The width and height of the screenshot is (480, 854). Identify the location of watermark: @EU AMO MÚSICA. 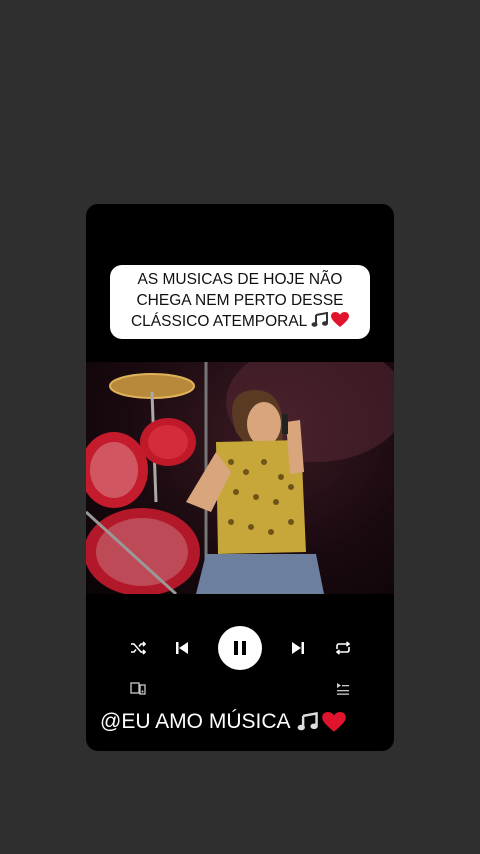
(223, 722).